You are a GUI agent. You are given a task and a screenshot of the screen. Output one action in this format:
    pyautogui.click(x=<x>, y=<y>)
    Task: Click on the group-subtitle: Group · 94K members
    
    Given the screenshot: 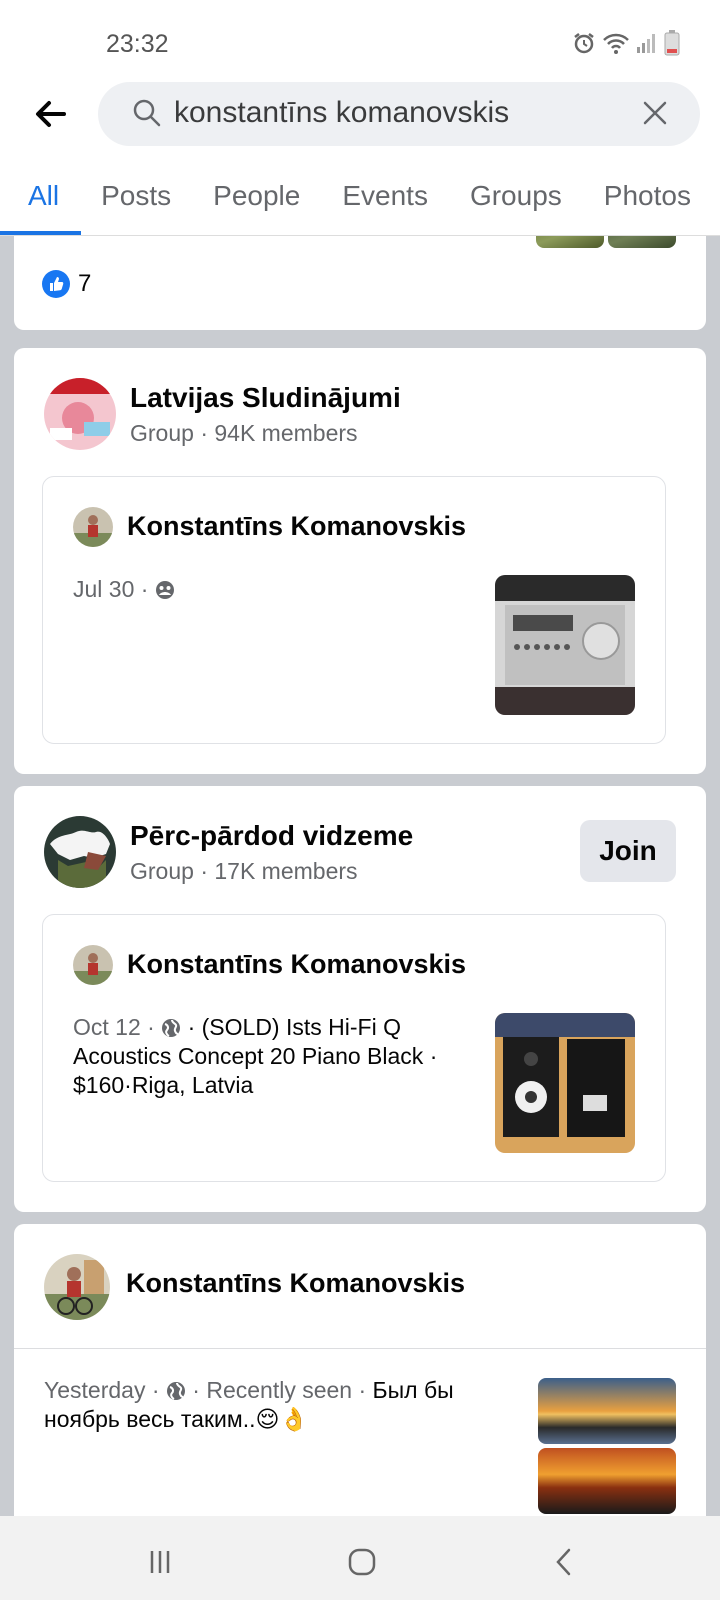 What is the action you would take?
    pyautogui.click(x=244, y=433)
    